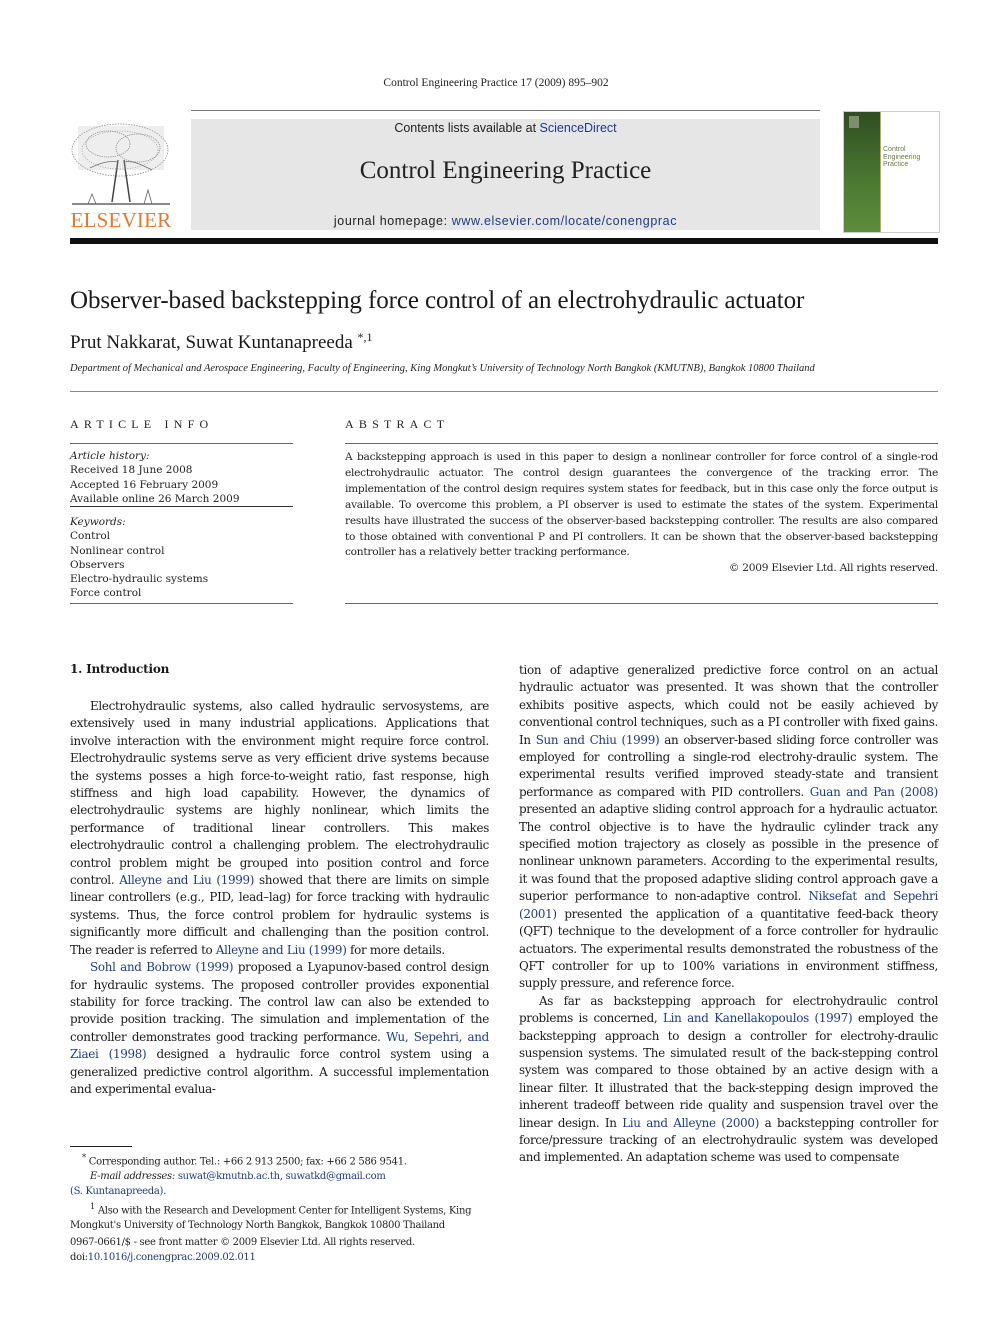  I want to click on text-run: for more details., so click(395, 949).